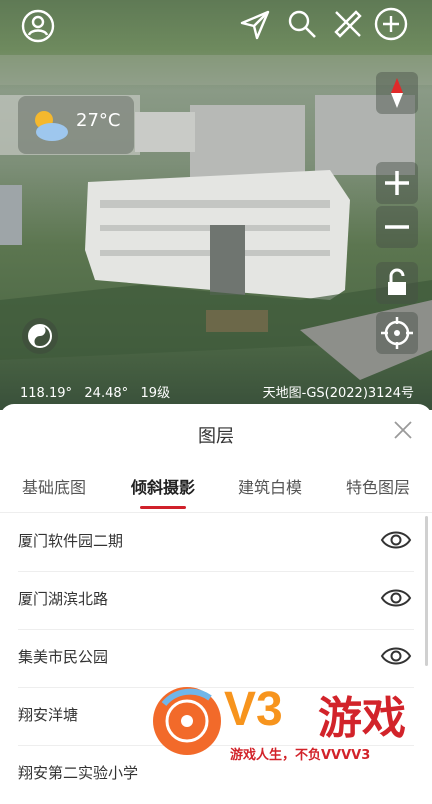 Image resolution: width=432 pixels, height=804 pixels. What do you see at coordinates (391, 26) in the screenshot?
I see `add-circle-icon` at bounding box center [391, 26].